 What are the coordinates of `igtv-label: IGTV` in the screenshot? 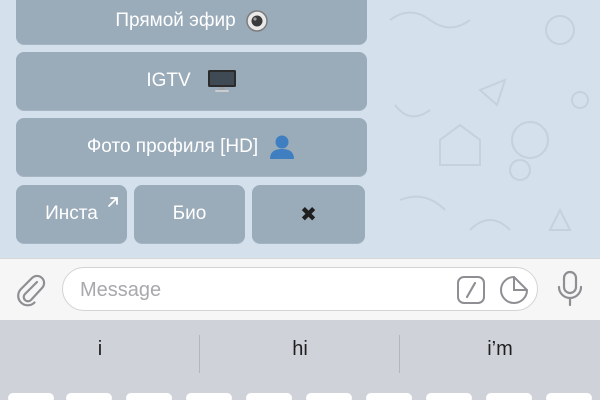 It's located at (168, 80).